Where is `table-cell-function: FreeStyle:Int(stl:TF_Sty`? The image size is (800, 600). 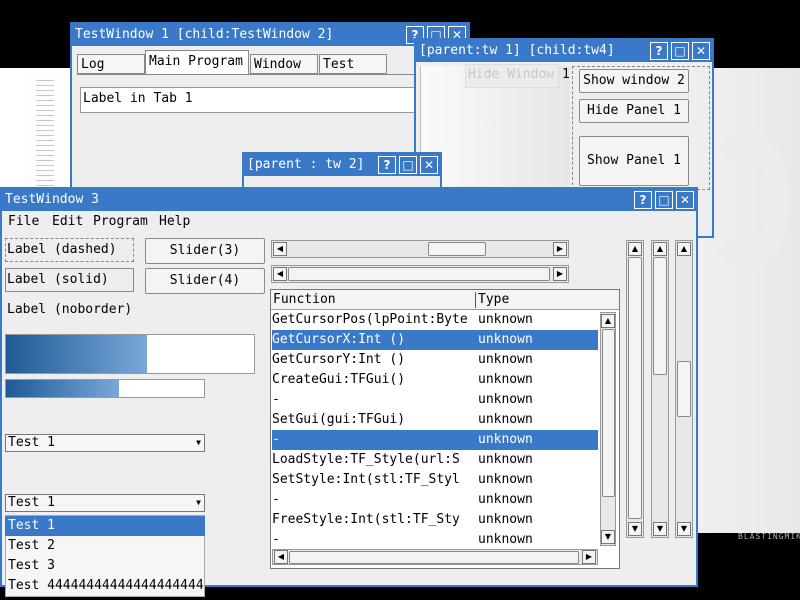 table-cell-function: FreeStyle:Int(stl:TF_Sty is located at coordinates (366, 519).